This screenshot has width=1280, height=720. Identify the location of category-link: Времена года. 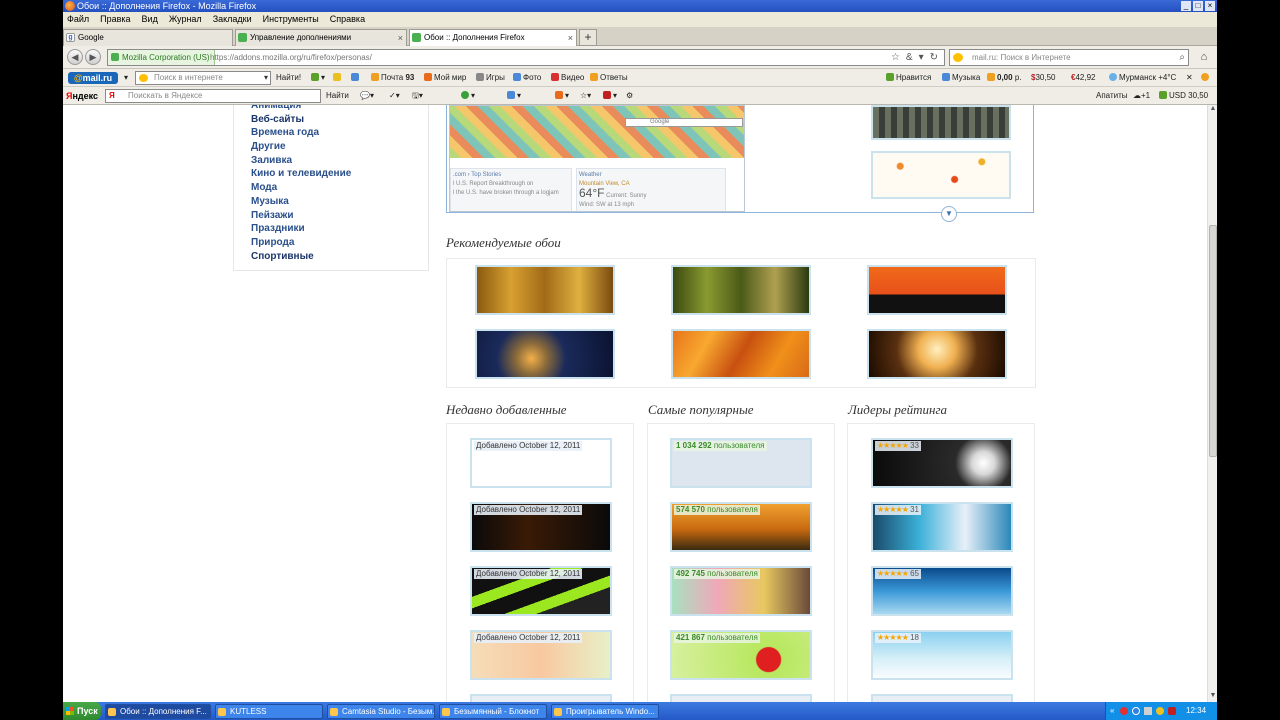
(301, 133).